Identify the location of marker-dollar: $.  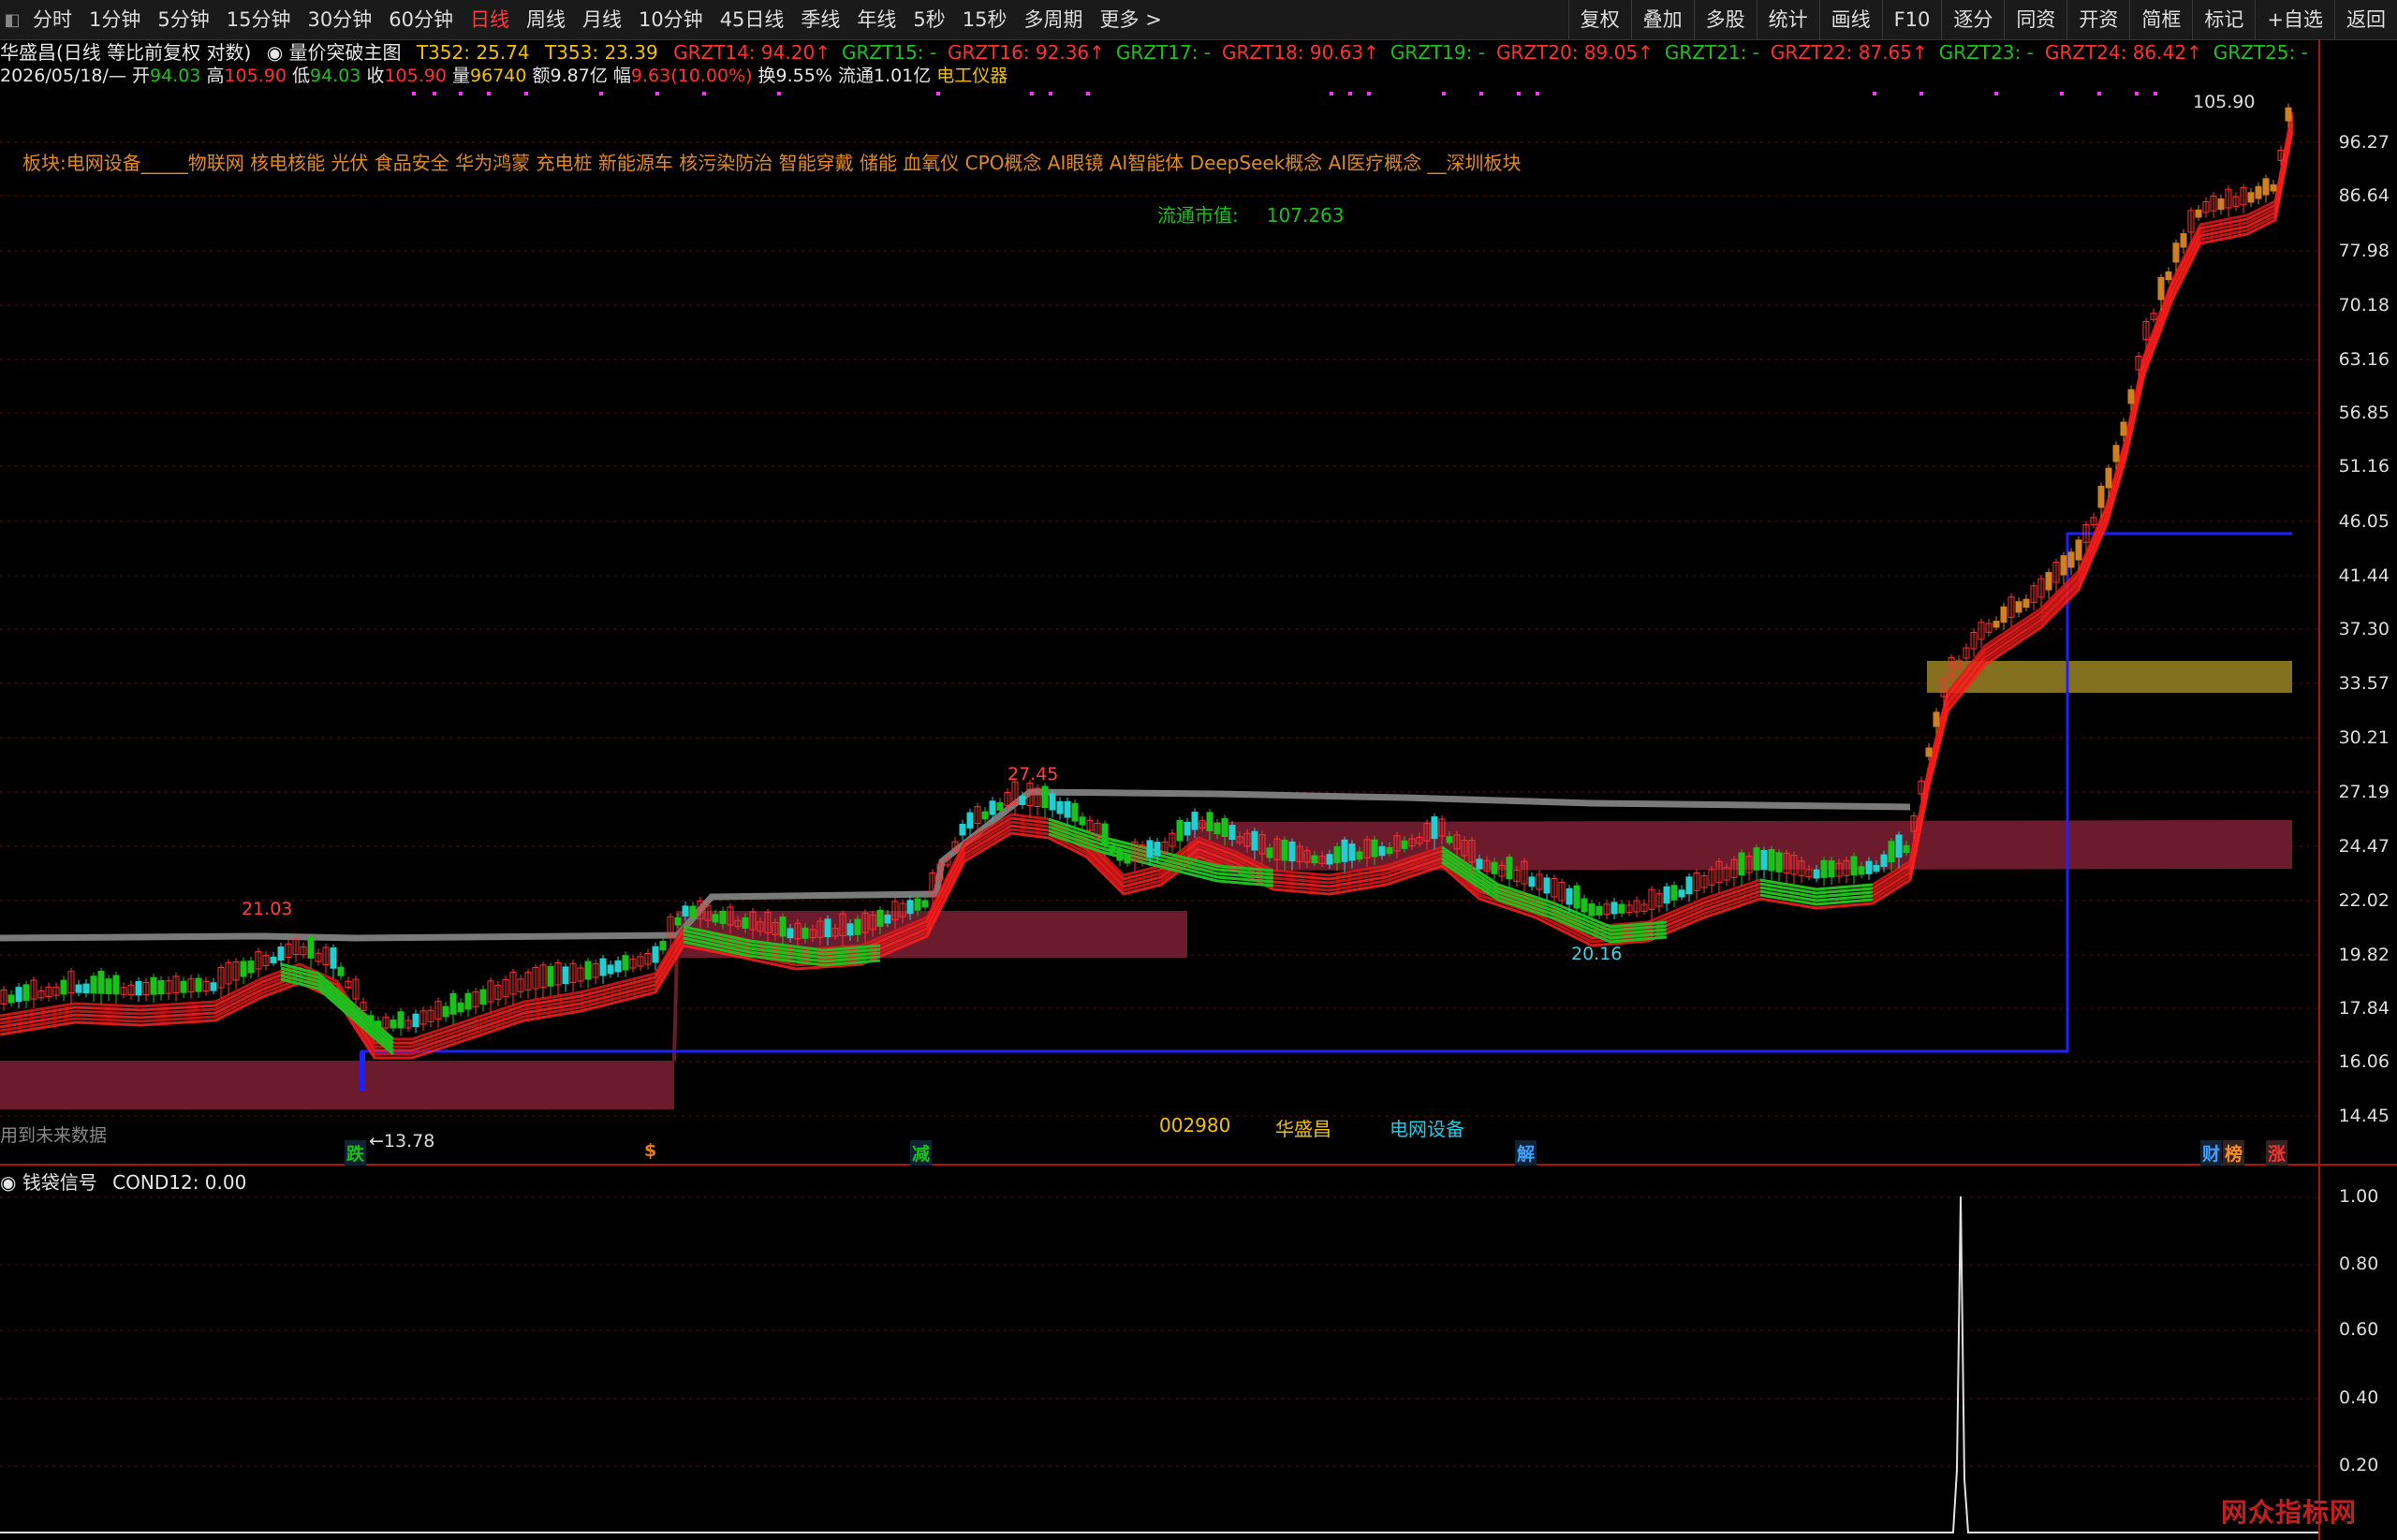
(650, 1150).